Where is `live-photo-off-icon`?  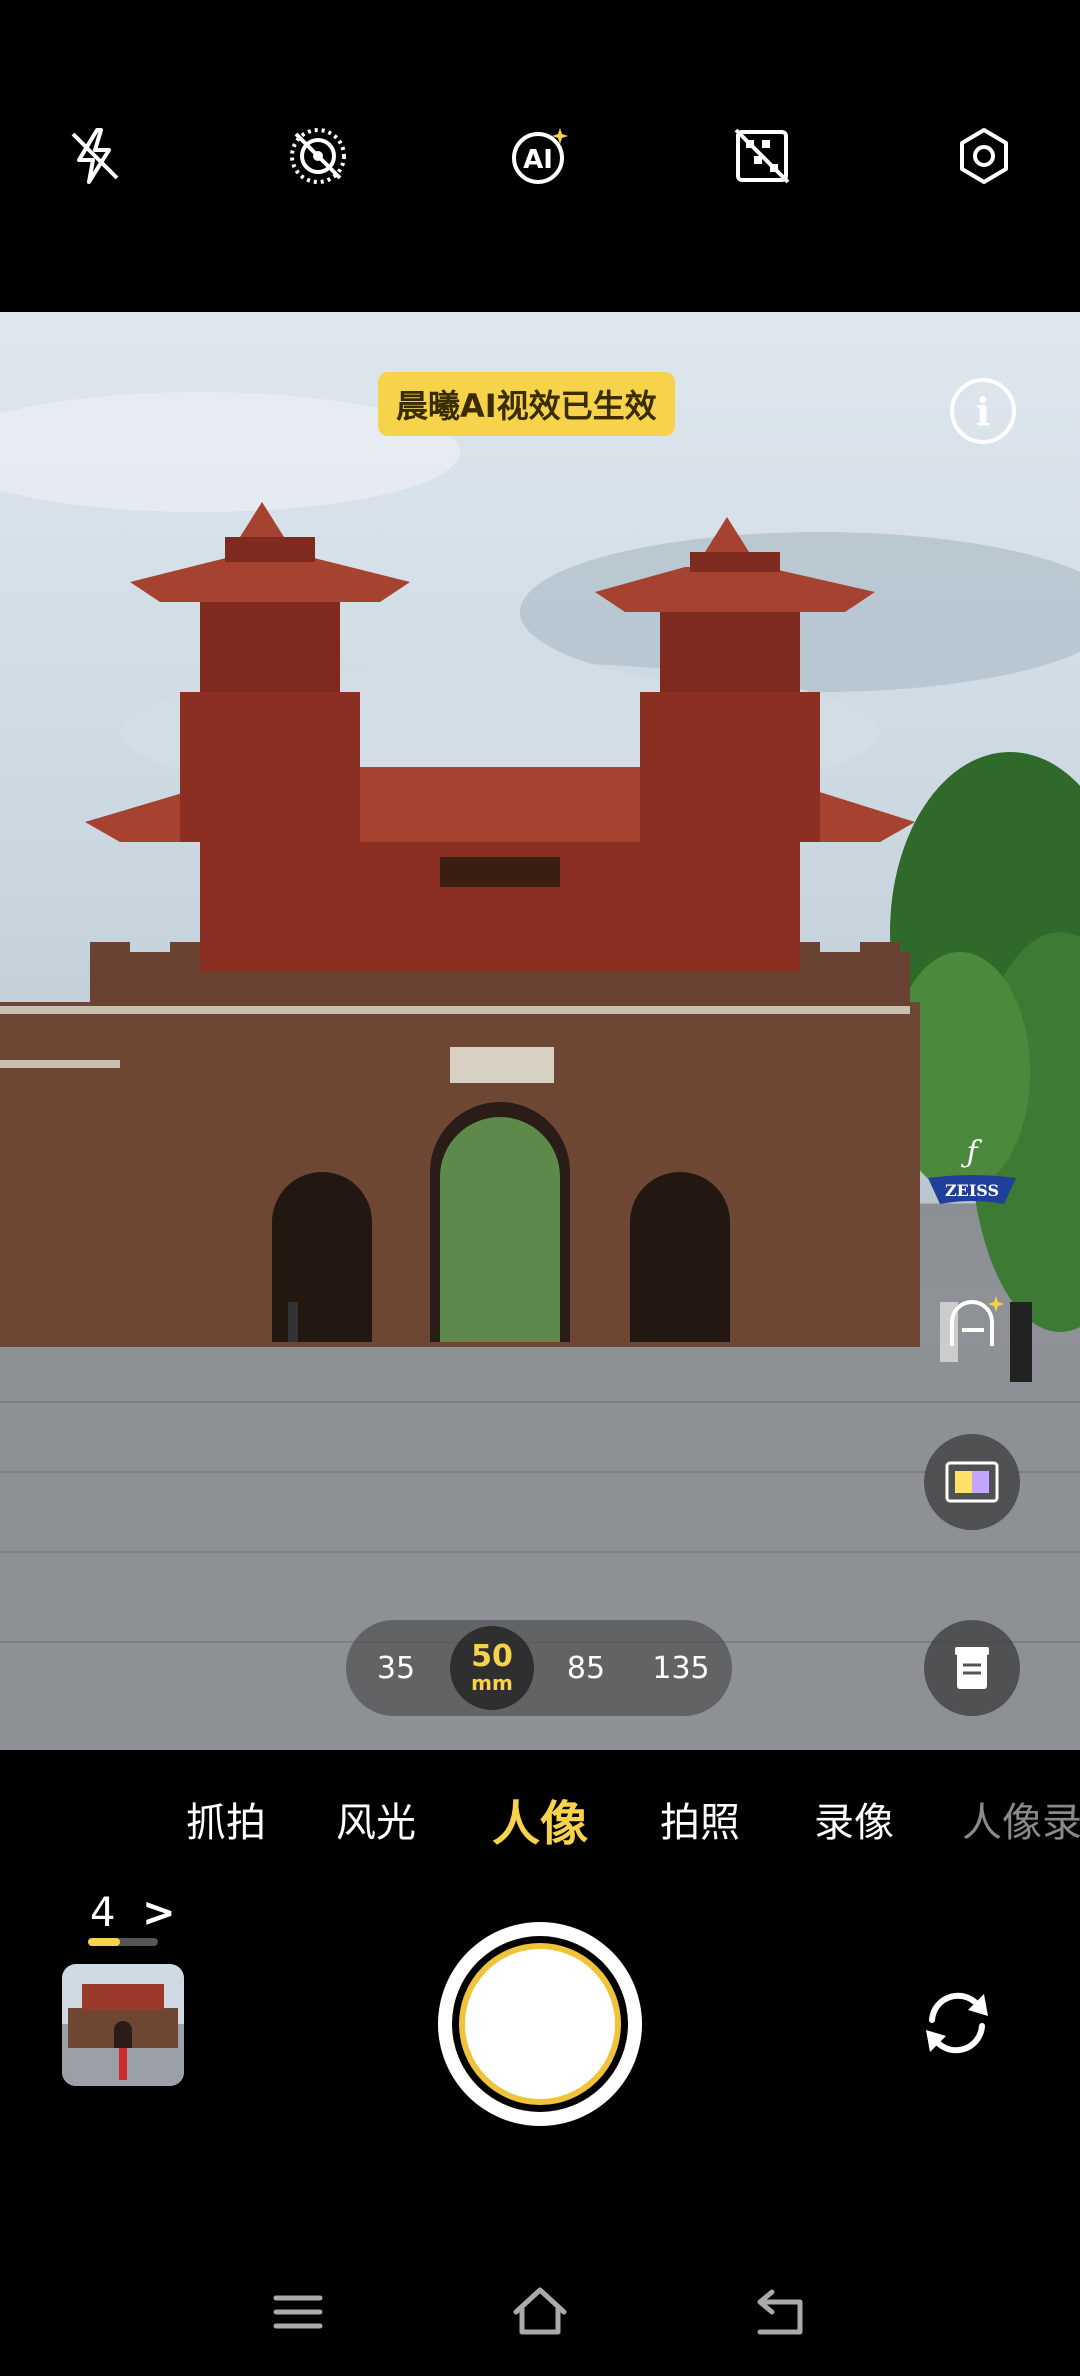 live-photo-off-icon is located at coordinates (318, 156).